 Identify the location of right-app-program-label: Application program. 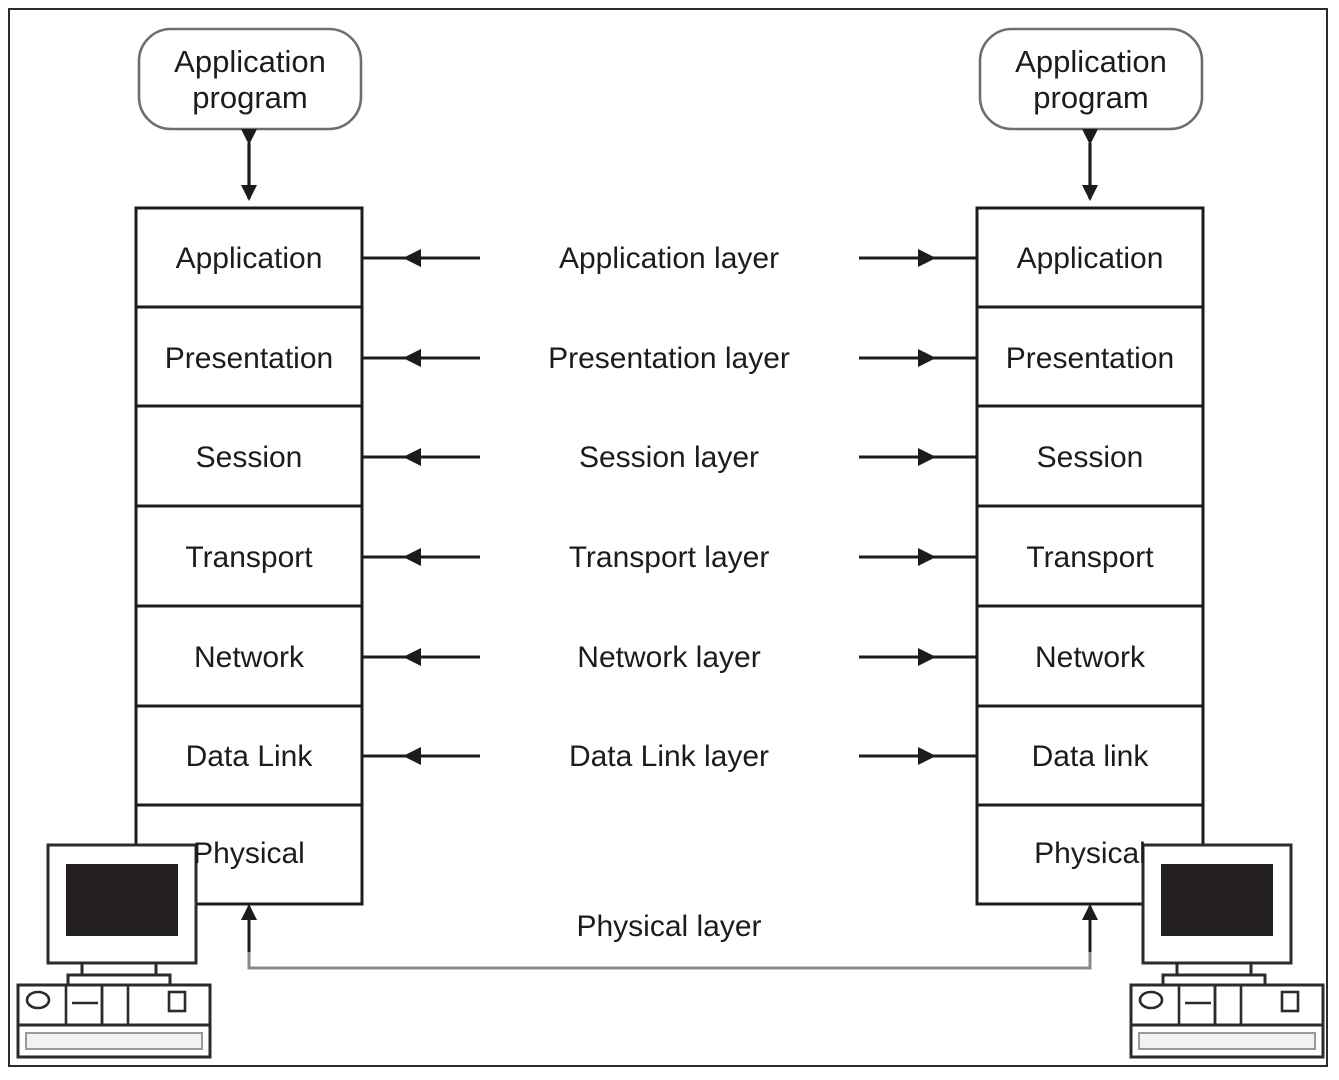
(1091, 80).